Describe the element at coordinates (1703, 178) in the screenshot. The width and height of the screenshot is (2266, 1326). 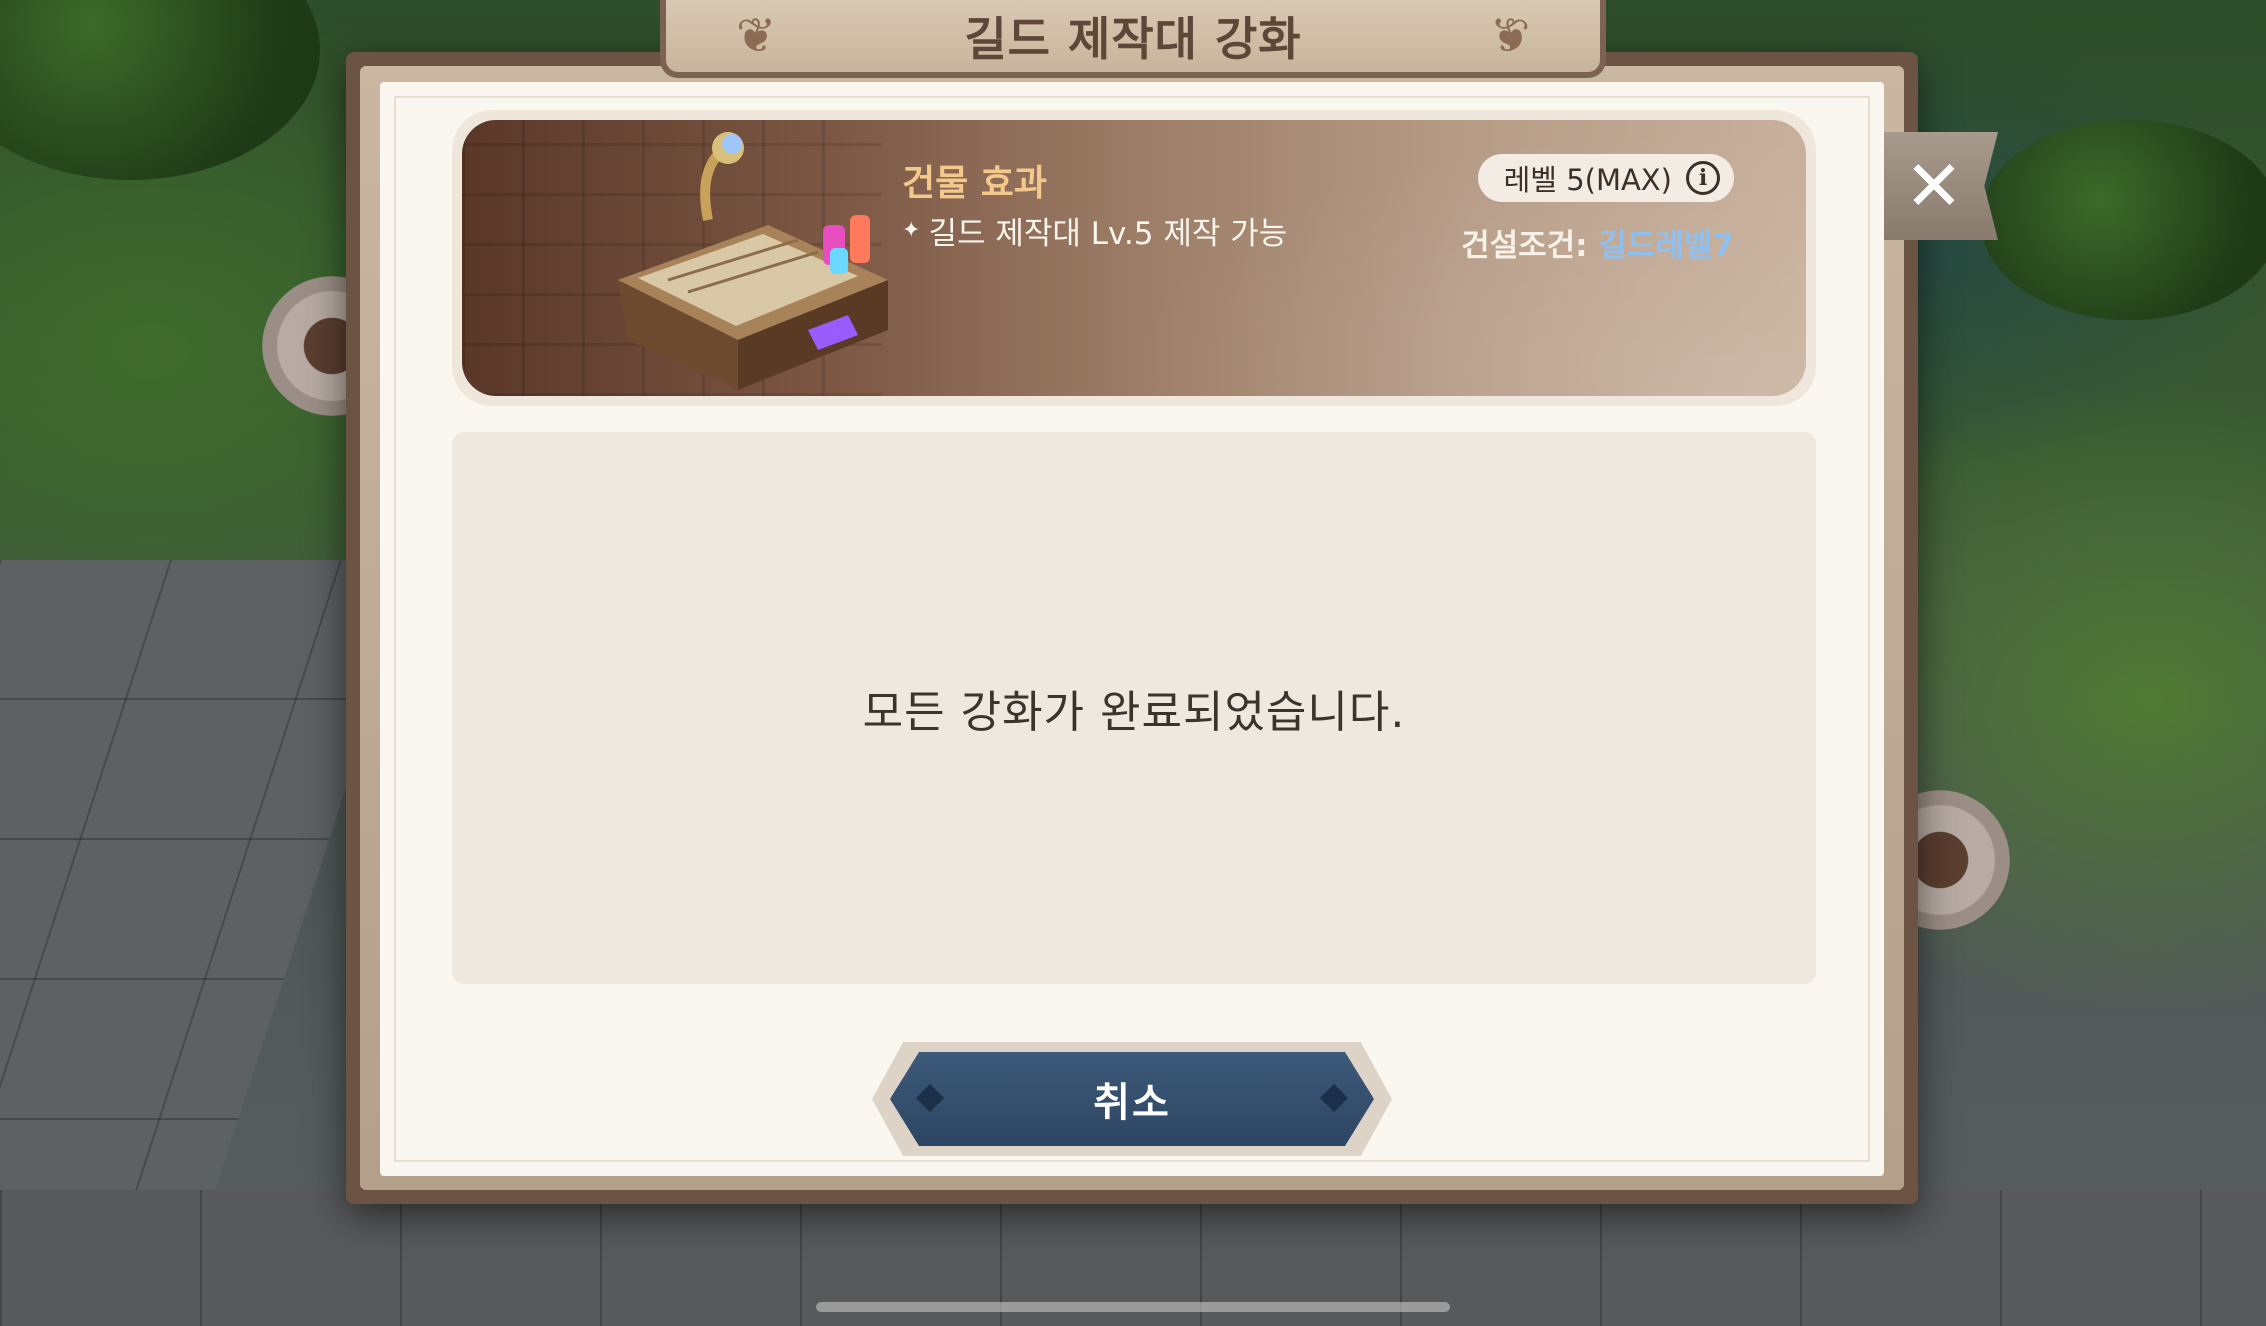
I see `info-icon: i` at that location.